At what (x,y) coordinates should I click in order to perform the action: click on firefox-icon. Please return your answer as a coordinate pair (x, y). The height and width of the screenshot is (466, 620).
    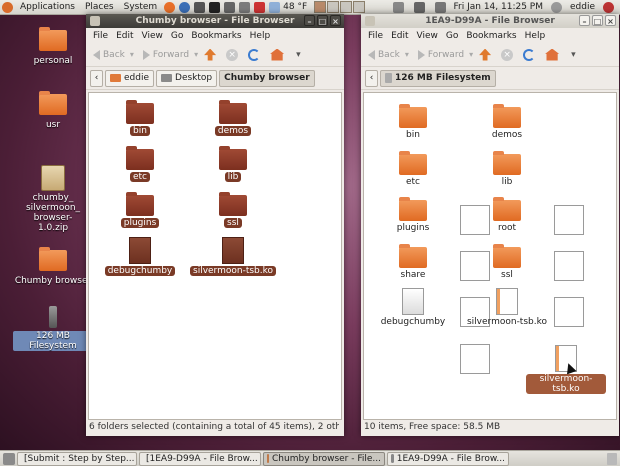
    Looking at the image, I should click on (170, 7).